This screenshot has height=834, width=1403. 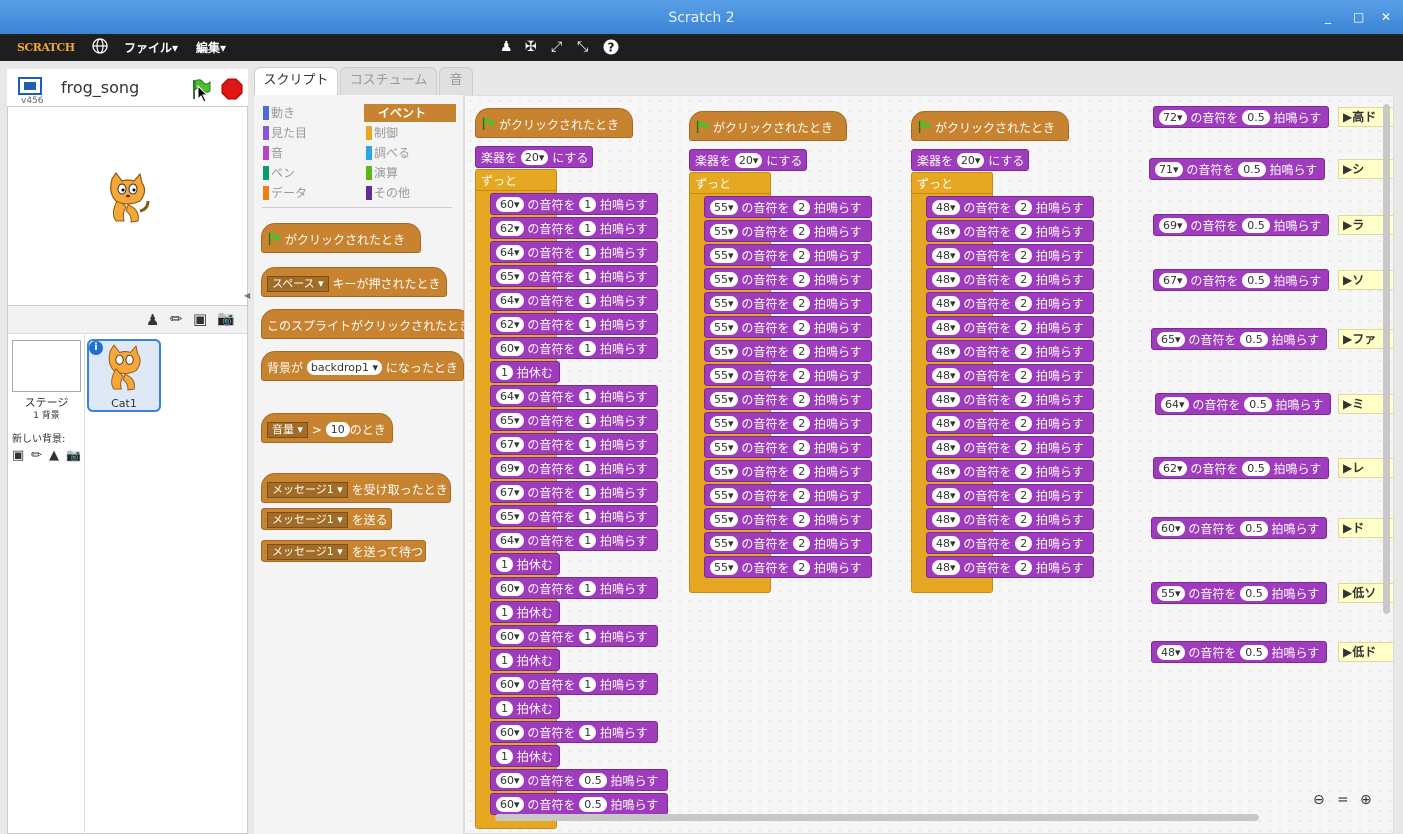 I want to click on script2-forever-label: ずっと, so click(x=730, y=183).